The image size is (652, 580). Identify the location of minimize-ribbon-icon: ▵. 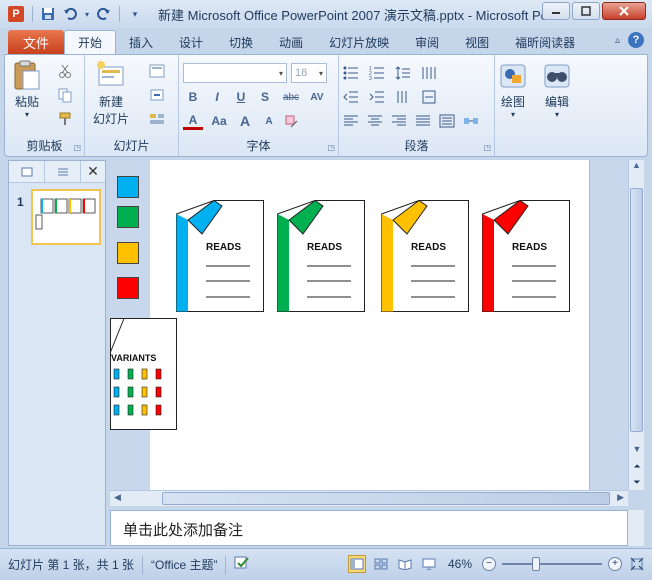
(617, 40).